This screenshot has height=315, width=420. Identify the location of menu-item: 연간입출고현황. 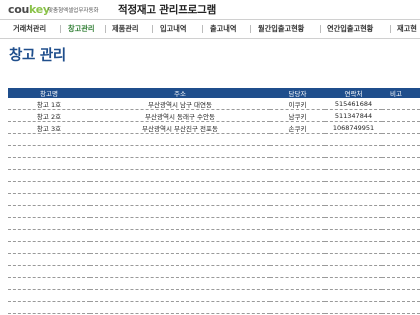
(350, 29).